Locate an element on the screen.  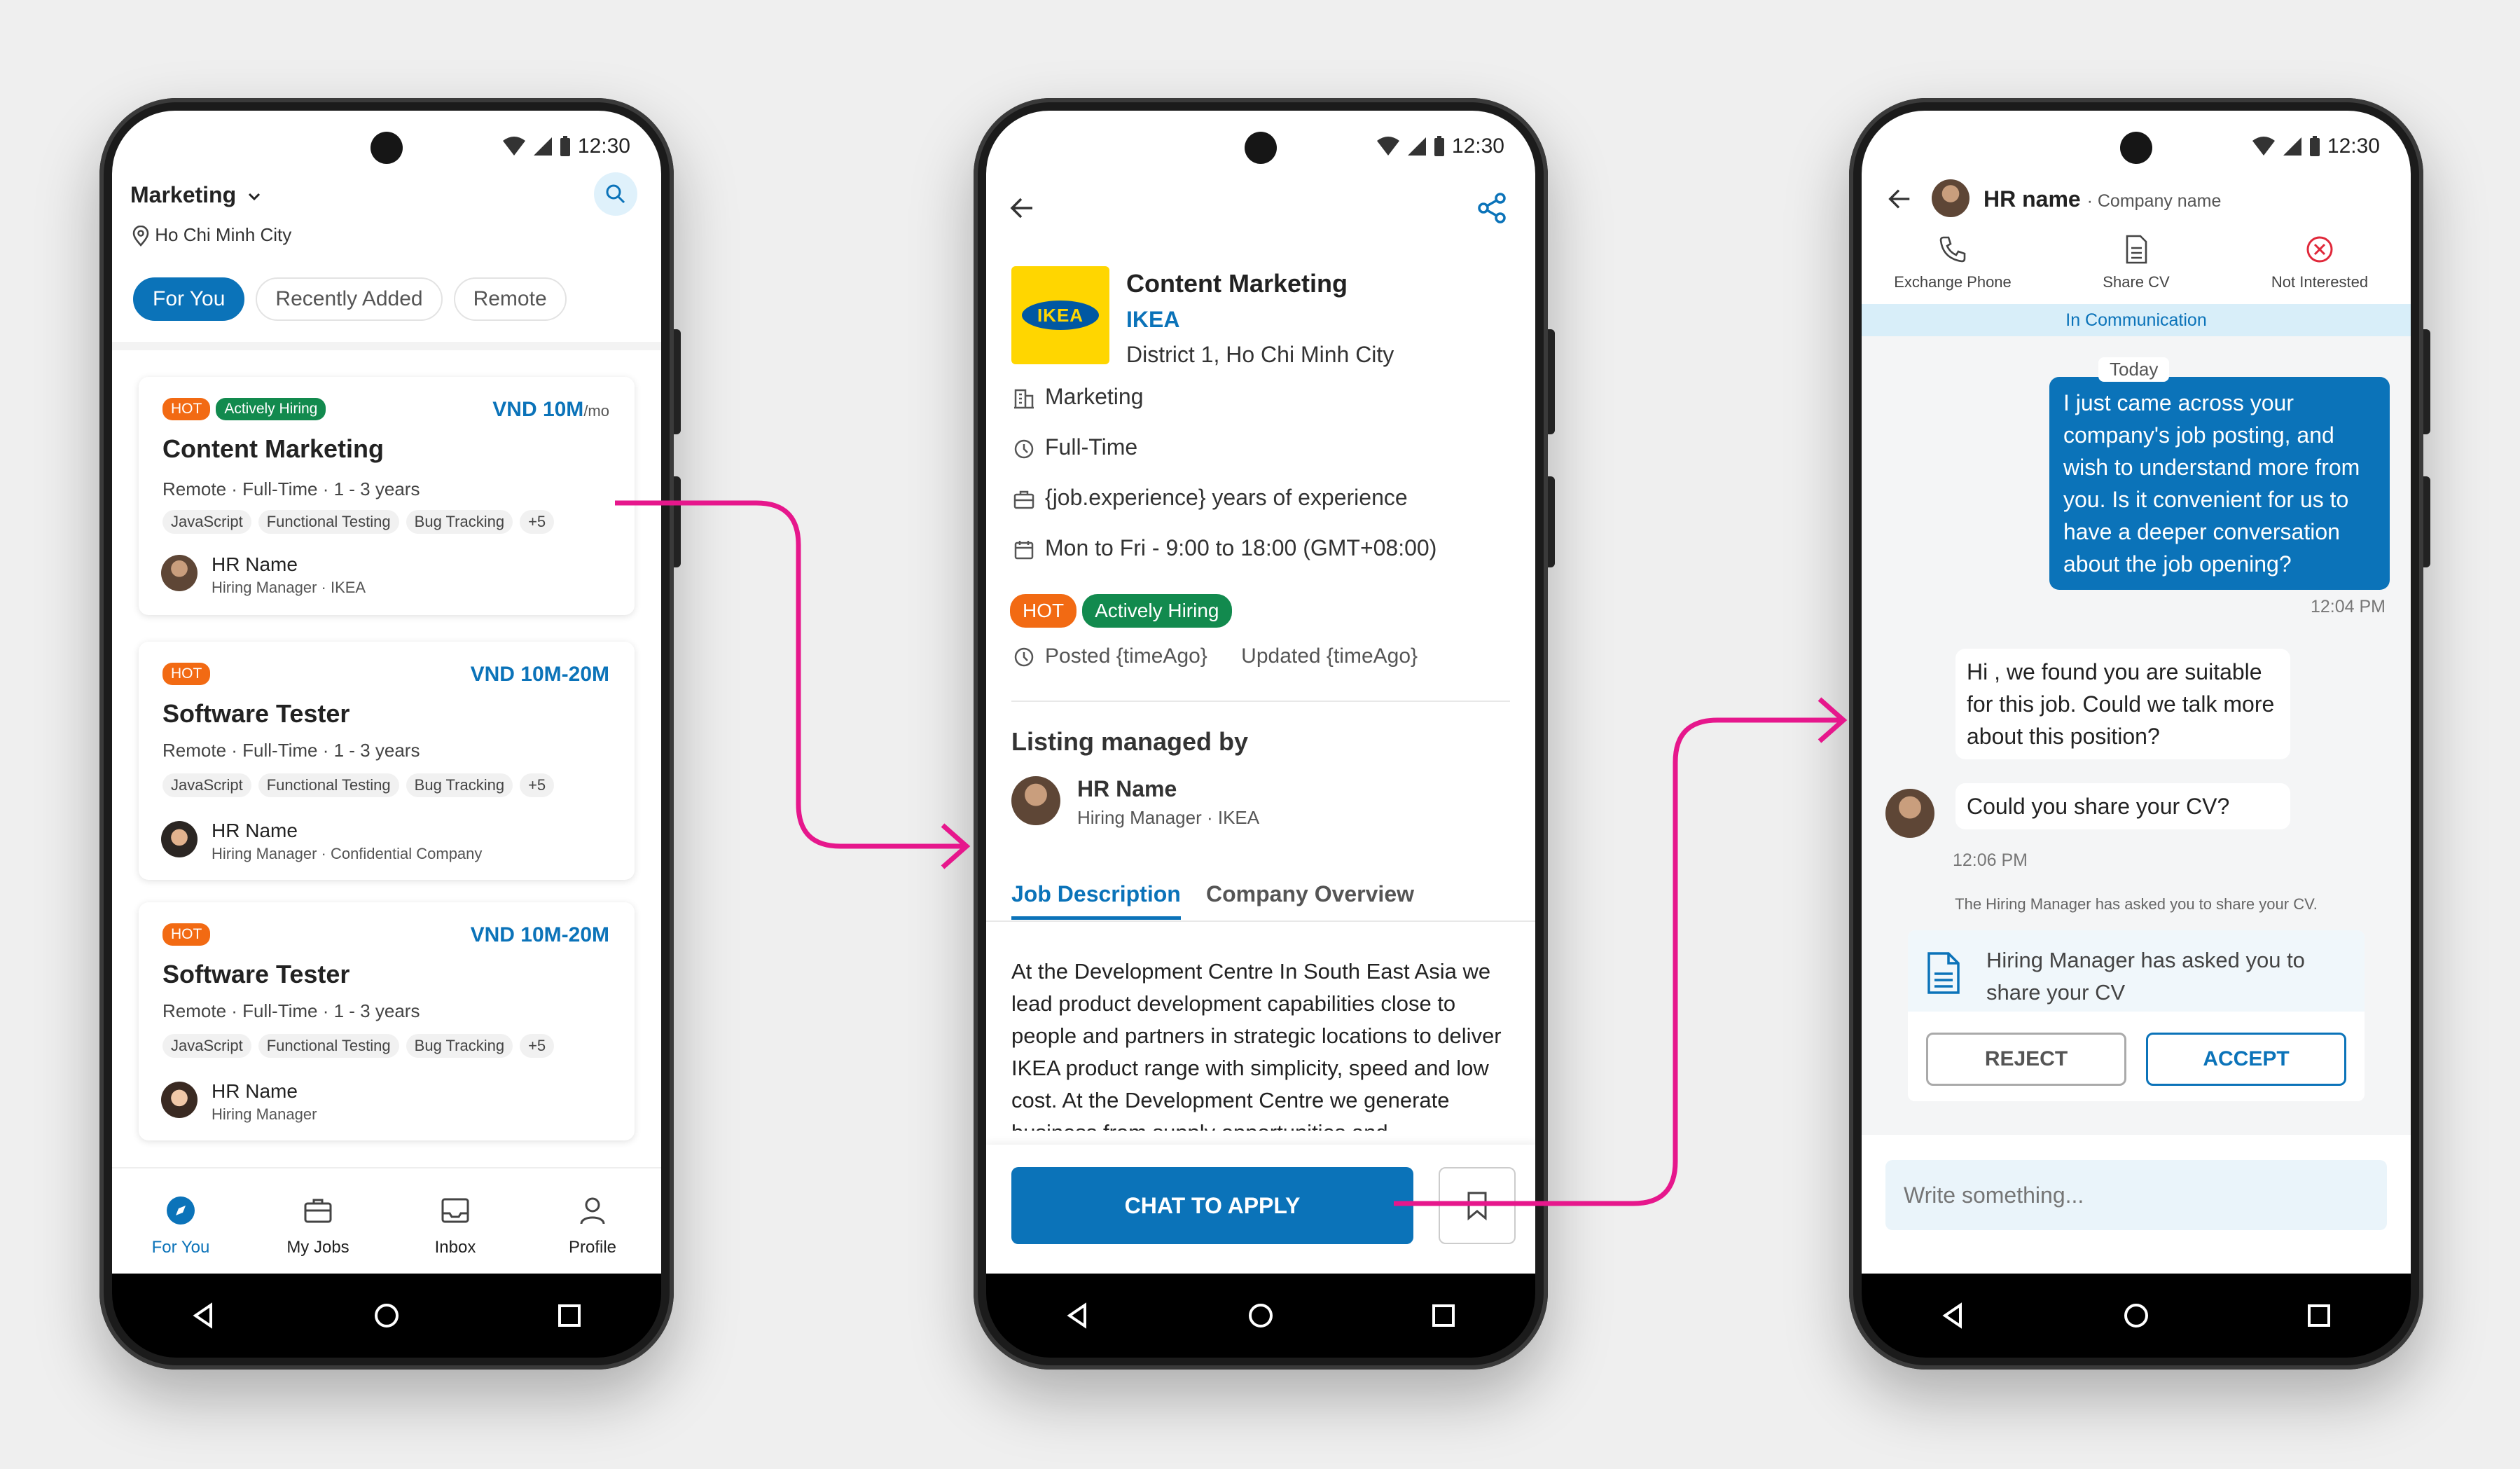
info-category: Marketing is located at coordinates (1077, 397).